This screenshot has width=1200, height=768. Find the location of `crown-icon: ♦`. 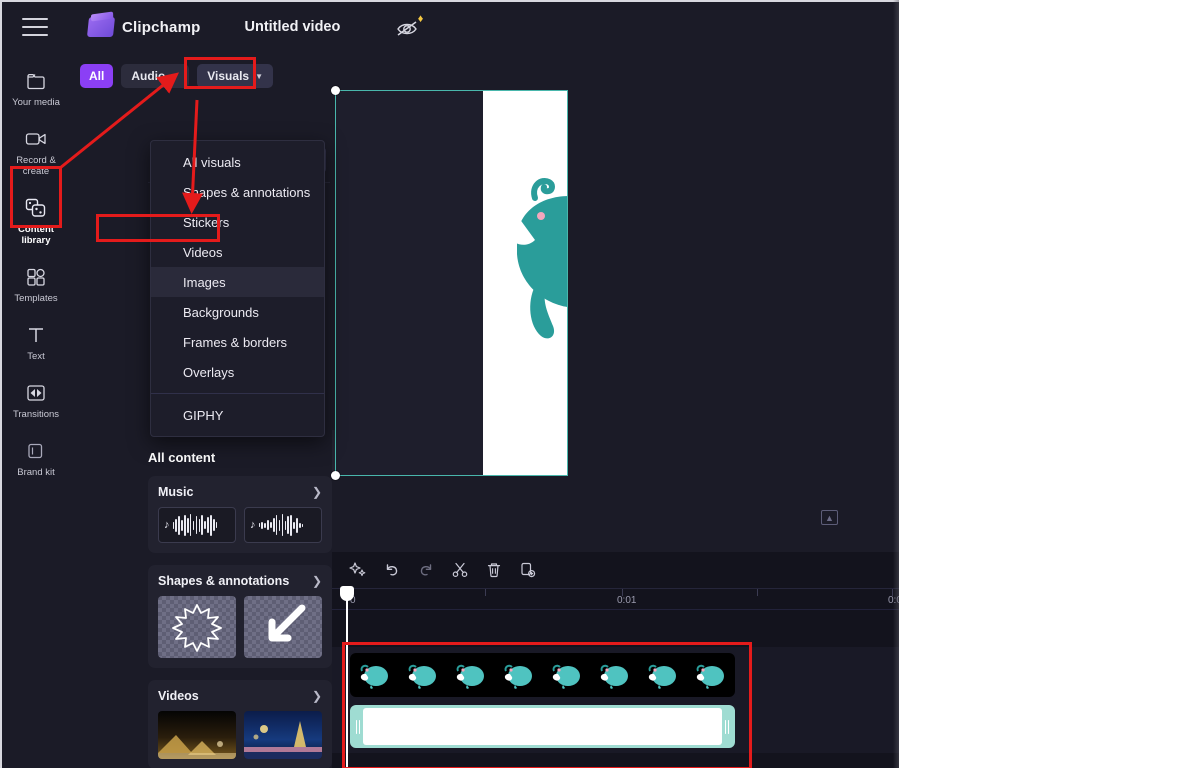

crown-icon: ♦ is located at coordinates (420, 19).